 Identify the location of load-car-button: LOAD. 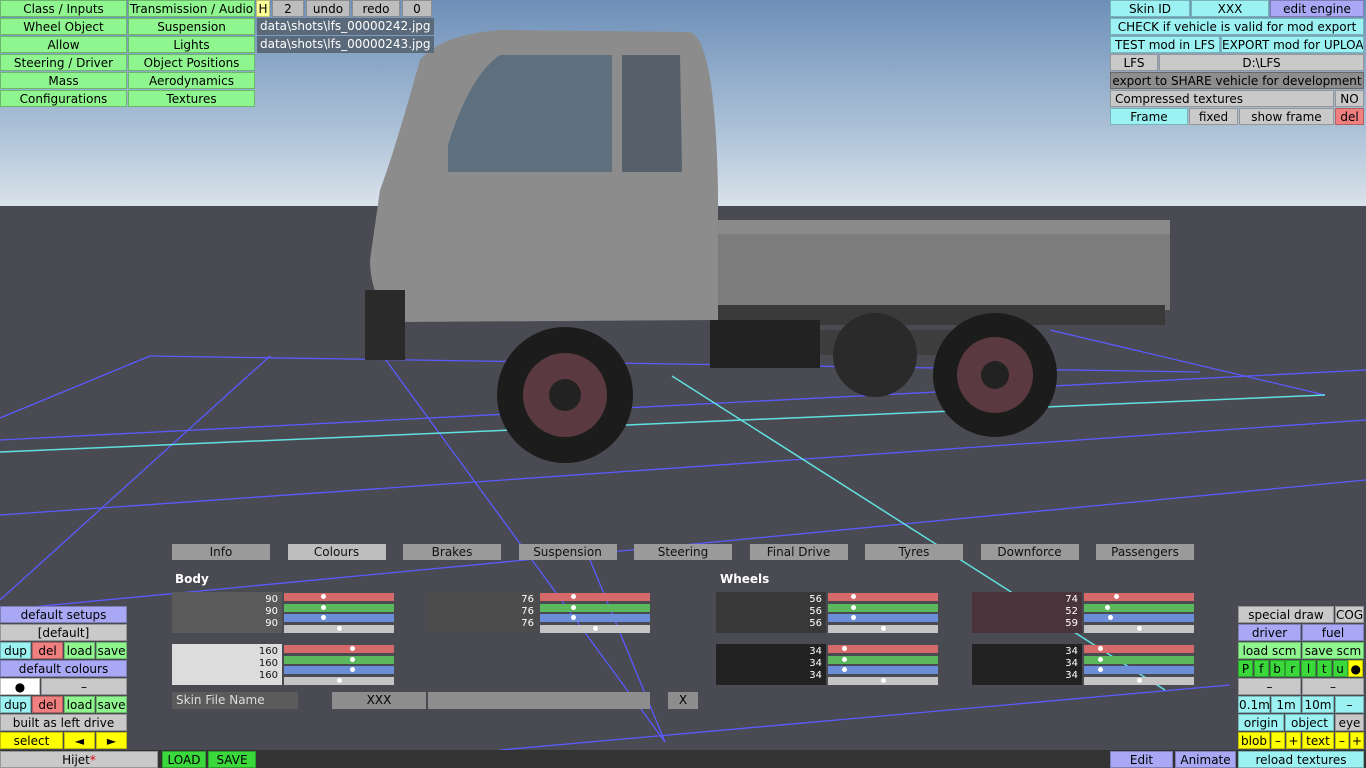
(184, 759).